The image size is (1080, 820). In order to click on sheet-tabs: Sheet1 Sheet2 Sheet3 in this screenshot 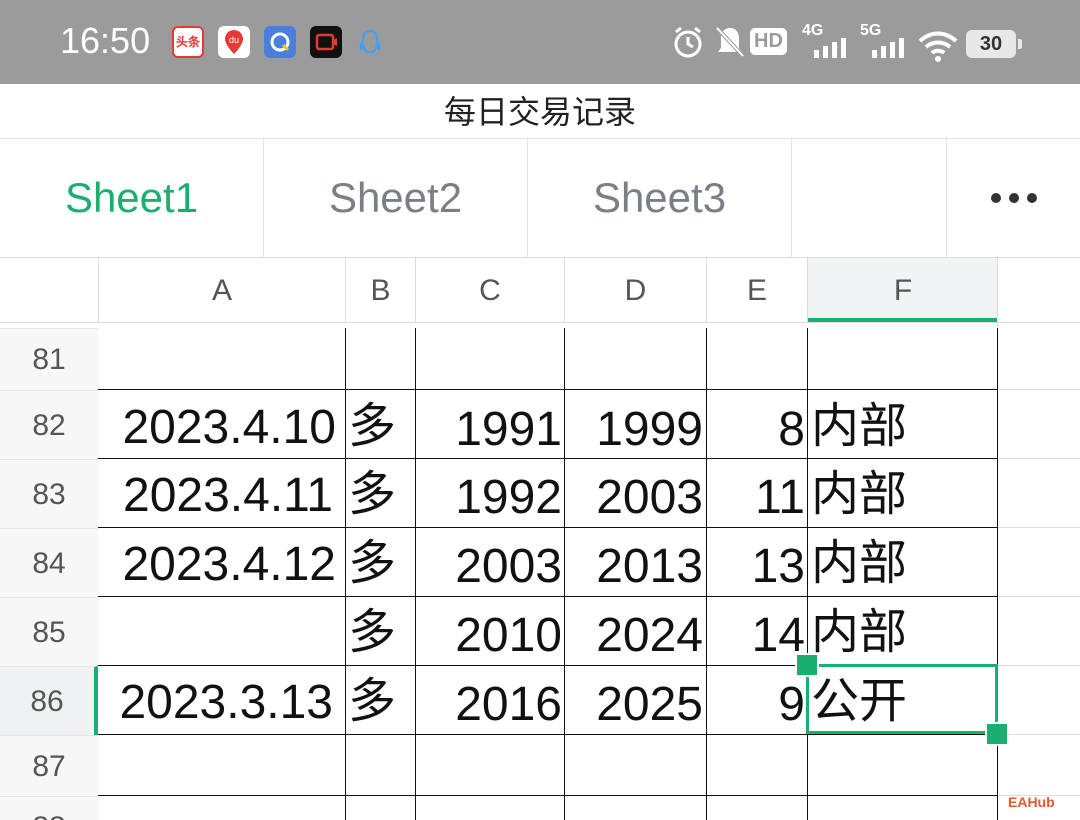, I will do `click(540, 198)`.